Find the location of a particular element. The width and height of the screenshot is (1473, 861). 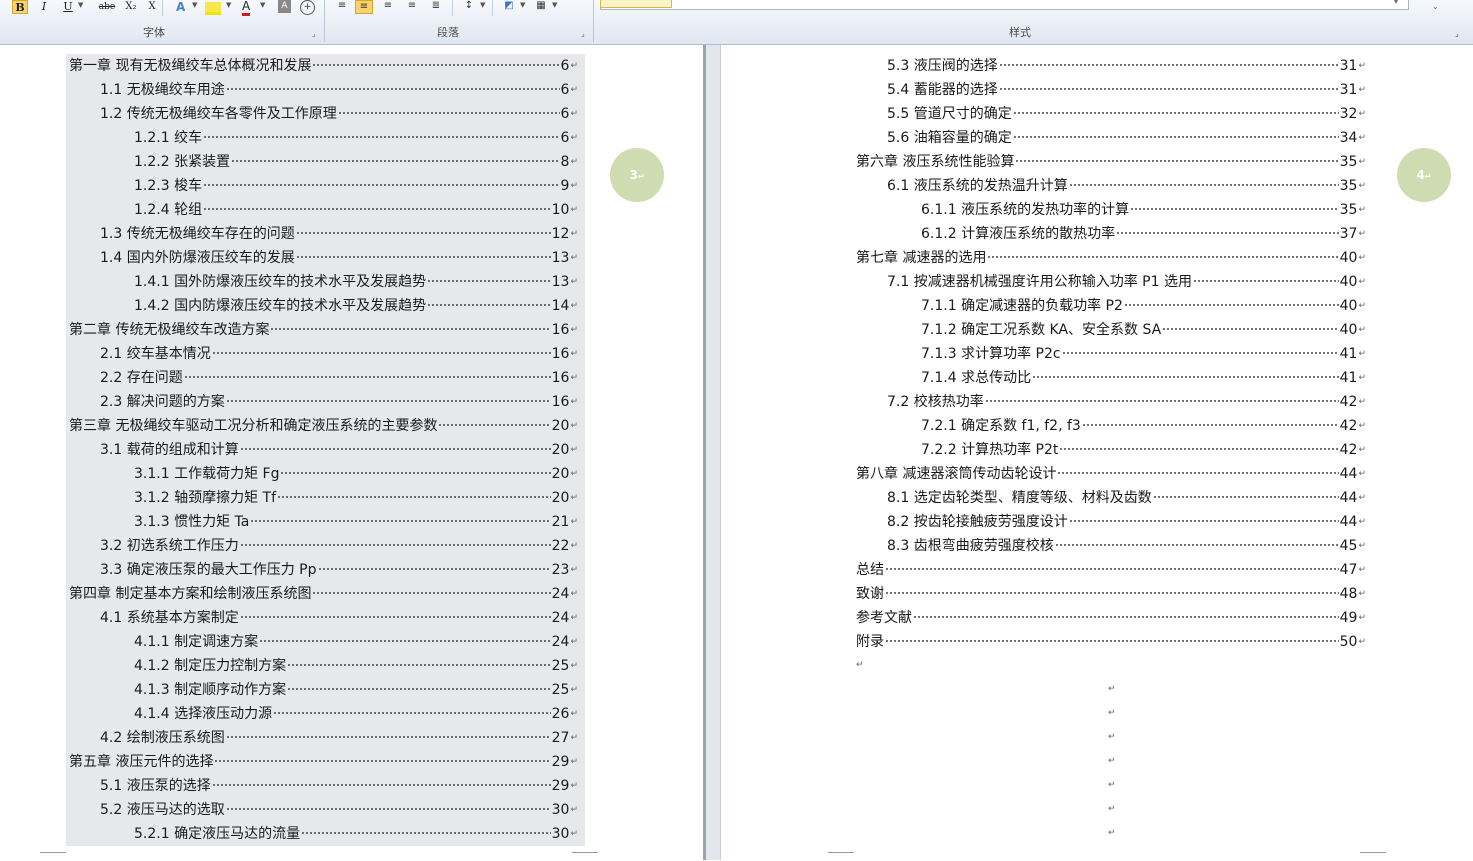

ribbon-separator is located at coordinates (593, 21).